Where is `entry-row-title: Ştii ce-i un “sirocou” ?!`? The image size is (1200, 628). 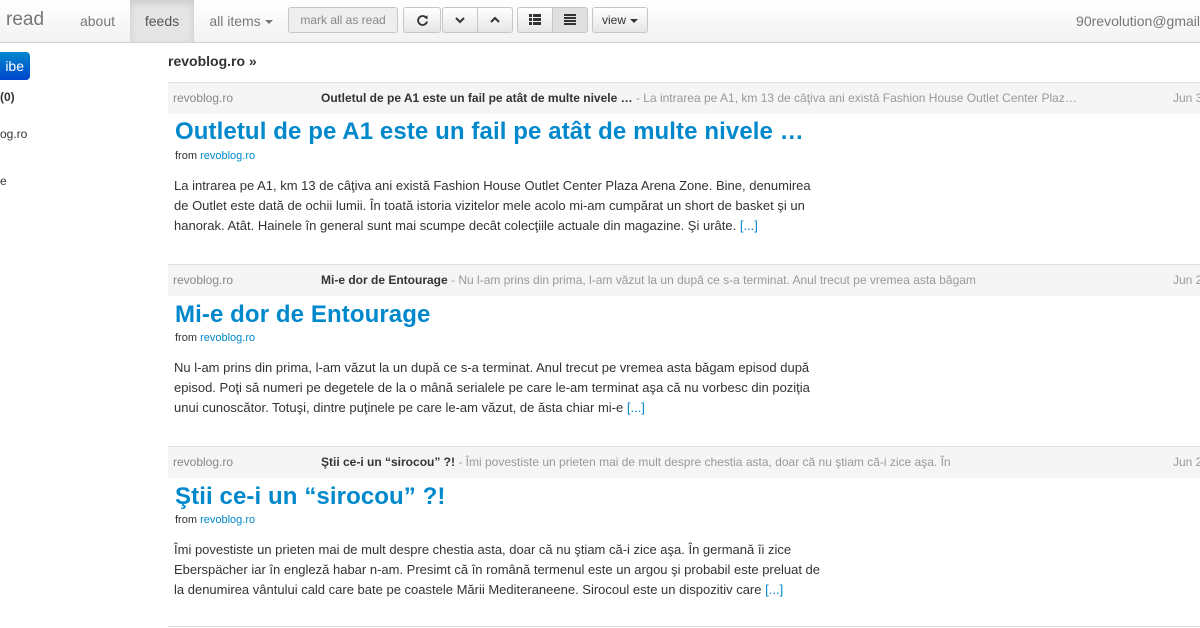
entry-row-title: Ştii ce-i un “sirocou” ?! is located at coordinates (388, 462).